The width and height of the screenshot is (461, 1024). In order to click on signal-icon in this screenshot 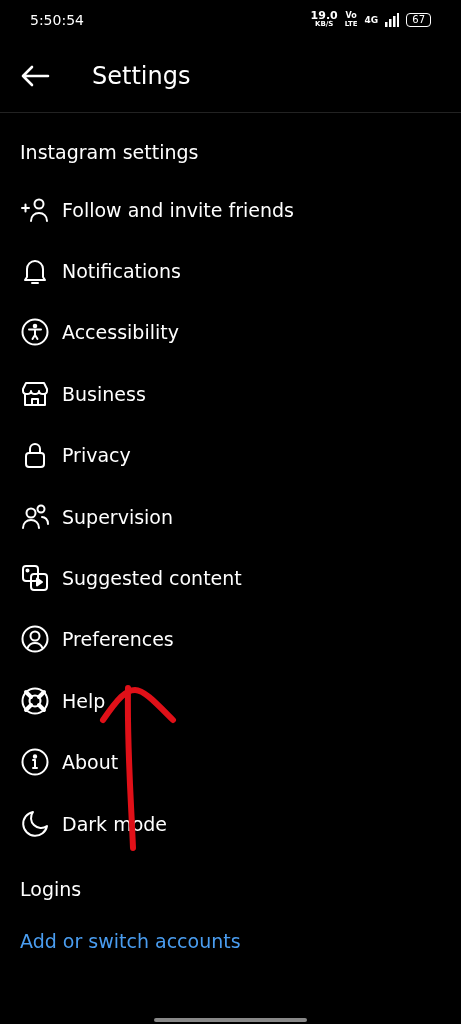, I will do `click(392, 20)`.